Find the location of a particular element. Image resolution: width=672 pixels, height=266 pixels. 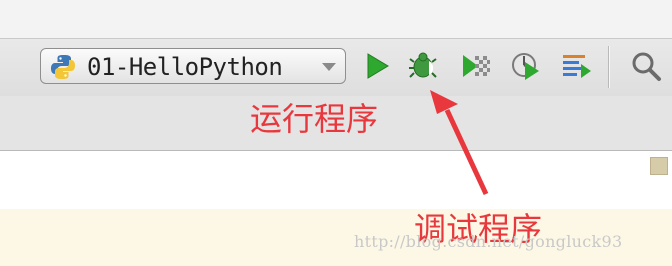

toolbar-separator is located at coordinates (609, 67).